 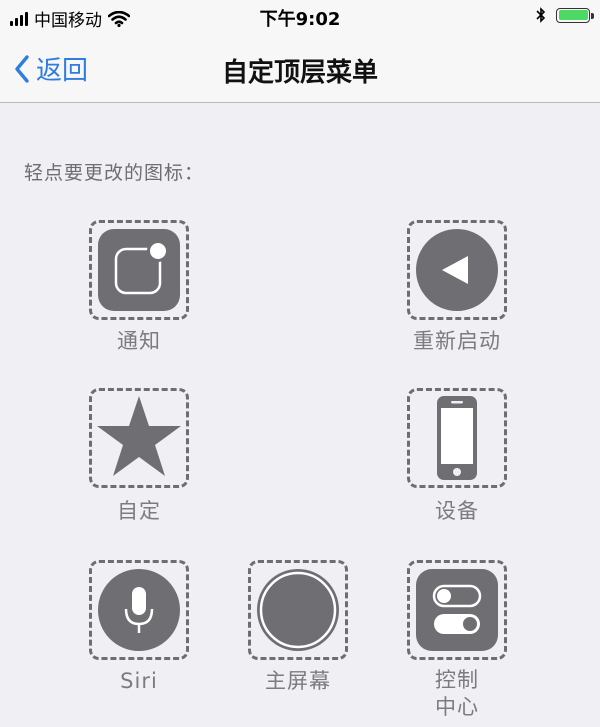 I want to click on home-button-icon, so click(x=298, y=610).